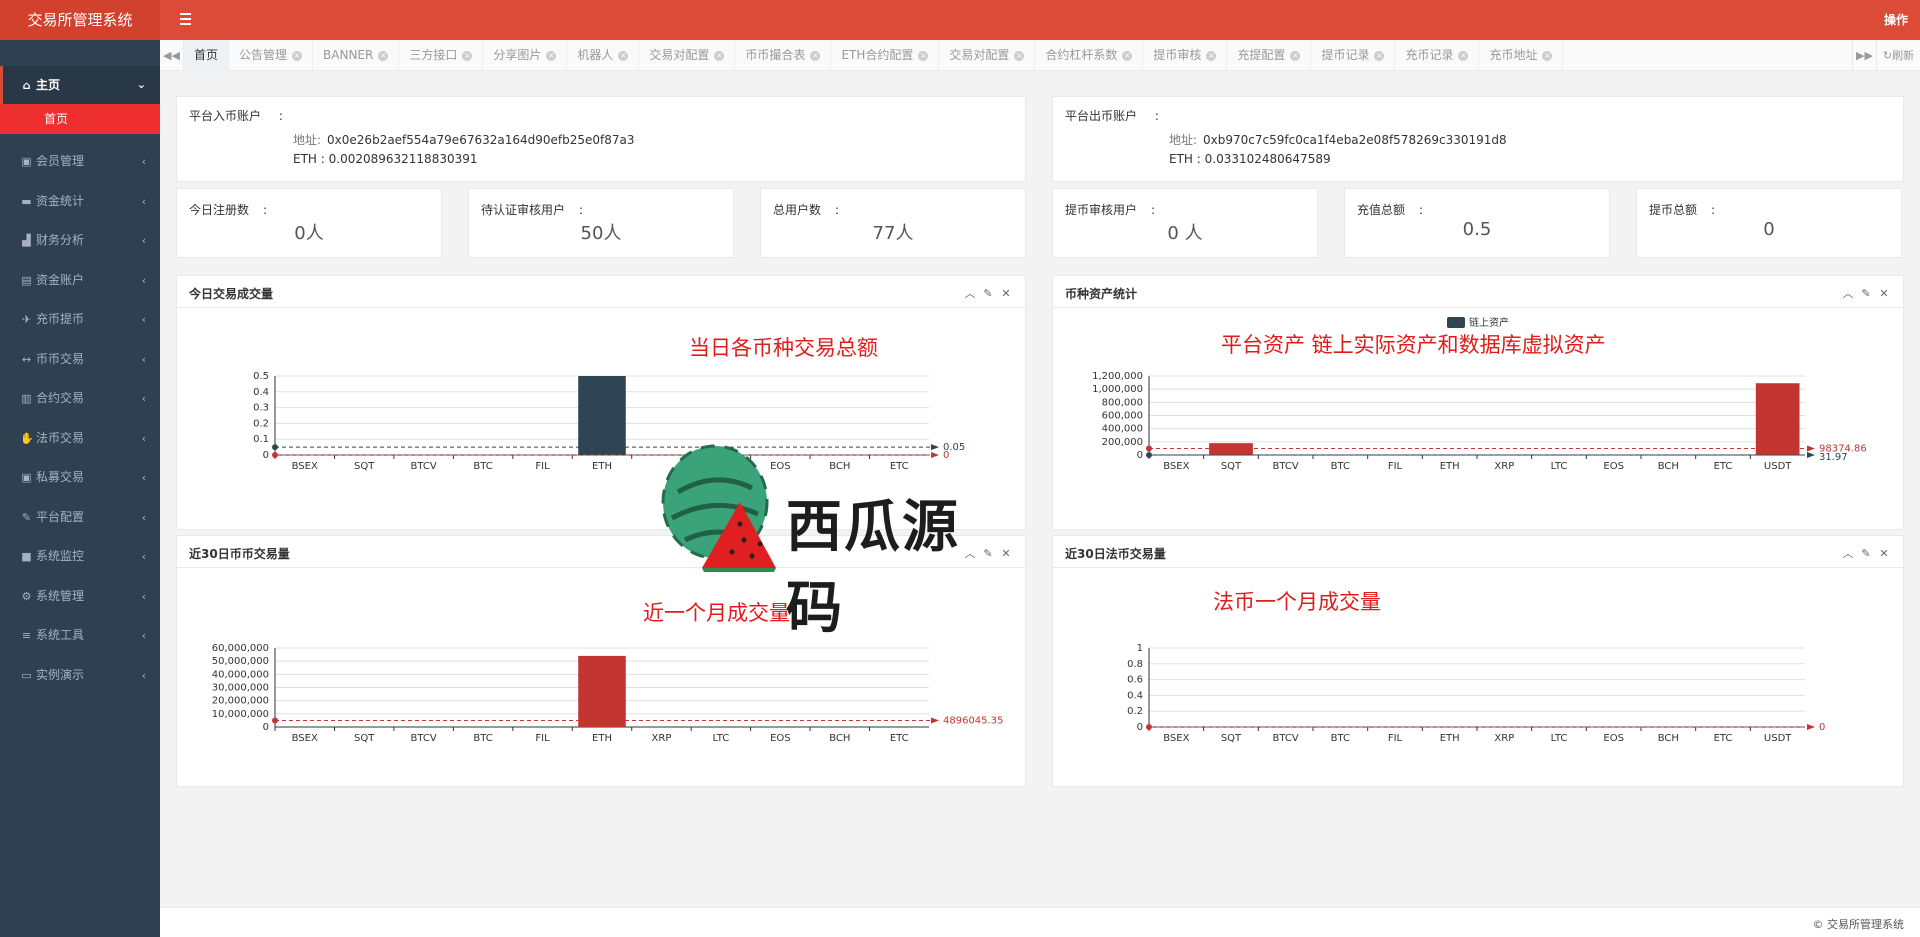 The width and height of the screenshot is (1920, 937). Describe the element at coordinates (26, 201) in the screenshot. I see `wallet-icon: ▬` at that location.